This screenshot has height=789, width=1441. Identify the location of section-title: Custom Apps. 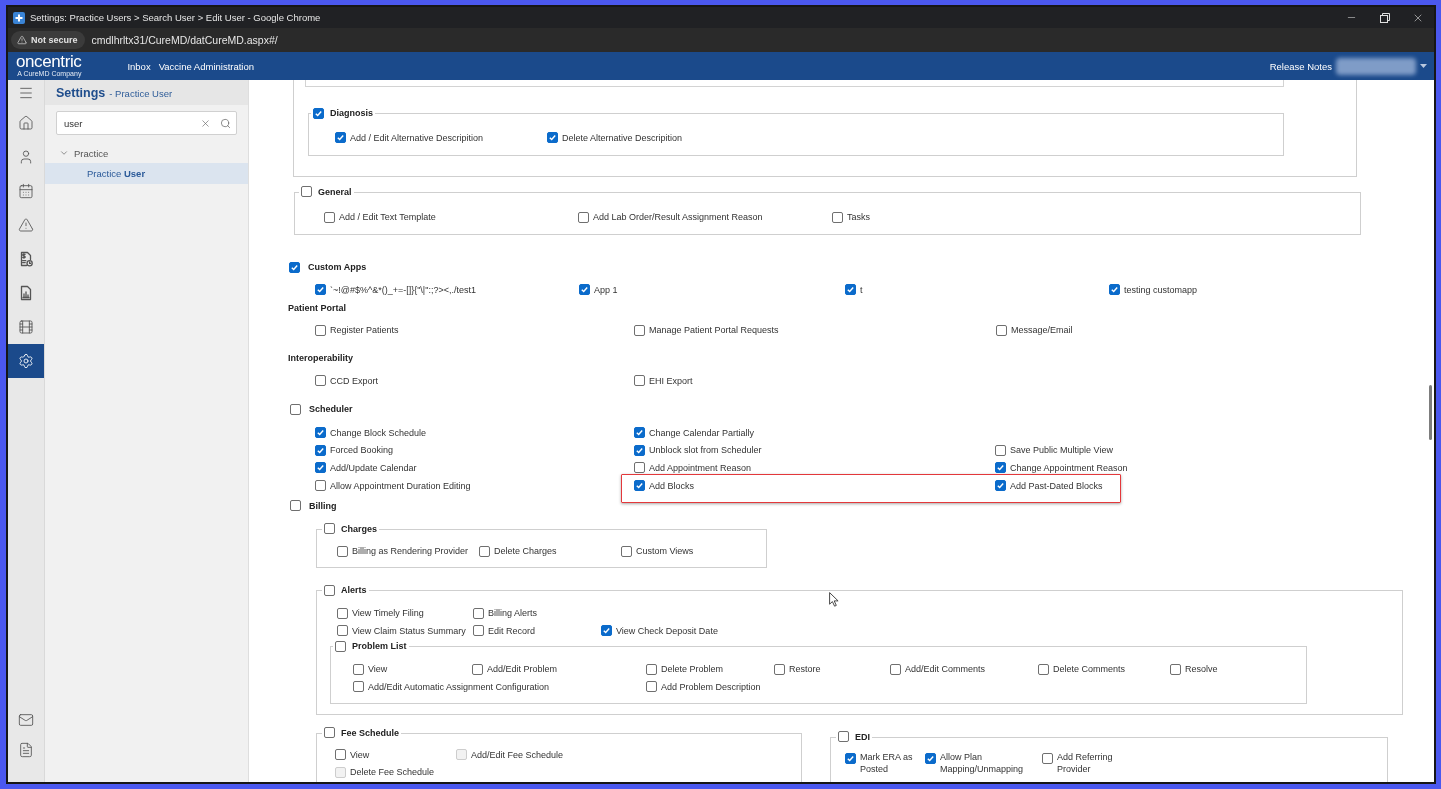
(337, 267).